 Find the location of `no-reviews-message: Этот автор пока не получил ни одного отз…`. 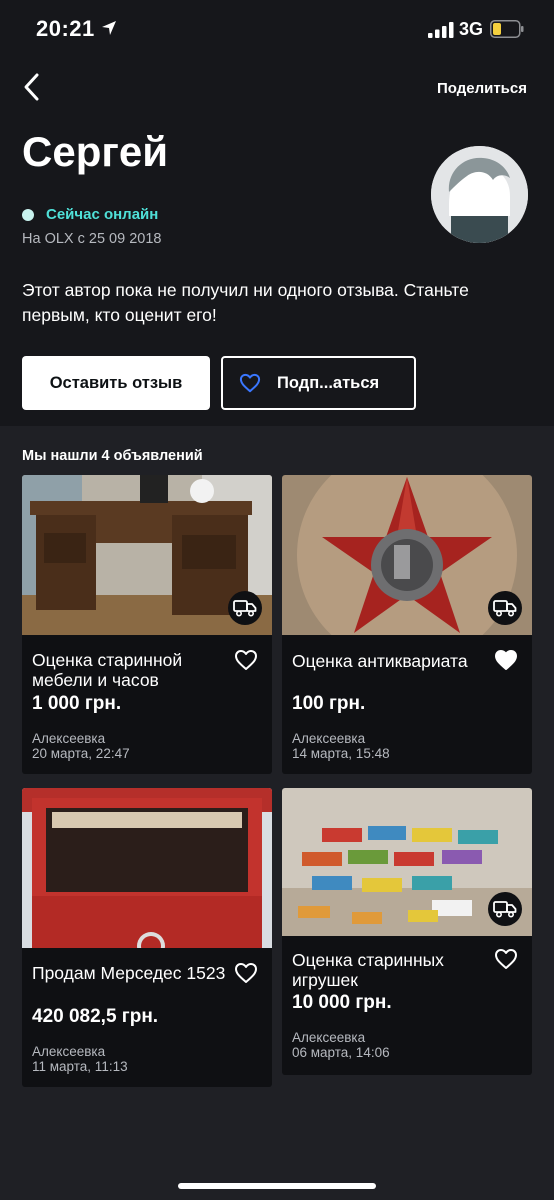

no-reviews-message: Этот автор пока не получил ни одного отз… is located at coordinates (245, 302).